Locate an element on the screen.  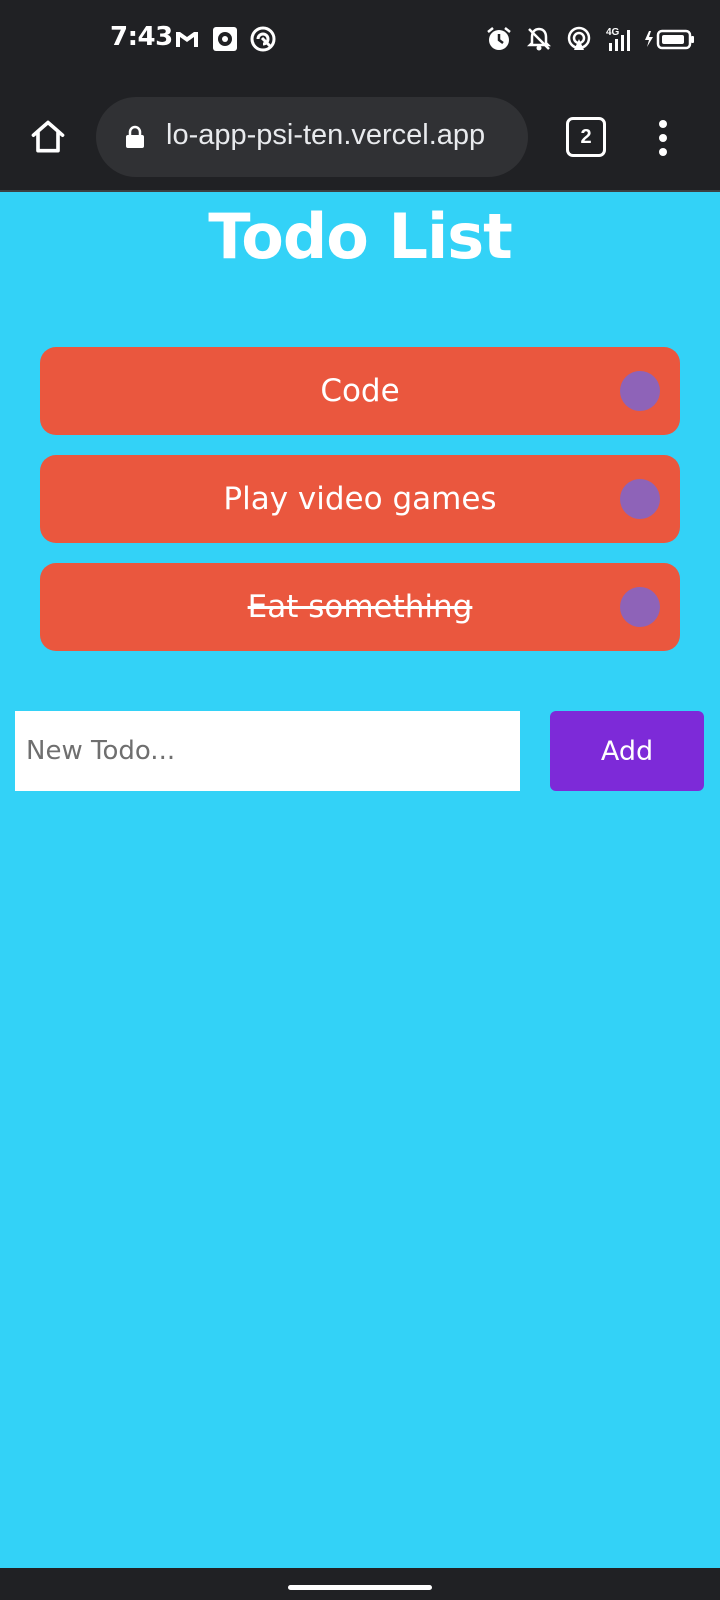
music-app-icon is located at coordinates (225, 39).